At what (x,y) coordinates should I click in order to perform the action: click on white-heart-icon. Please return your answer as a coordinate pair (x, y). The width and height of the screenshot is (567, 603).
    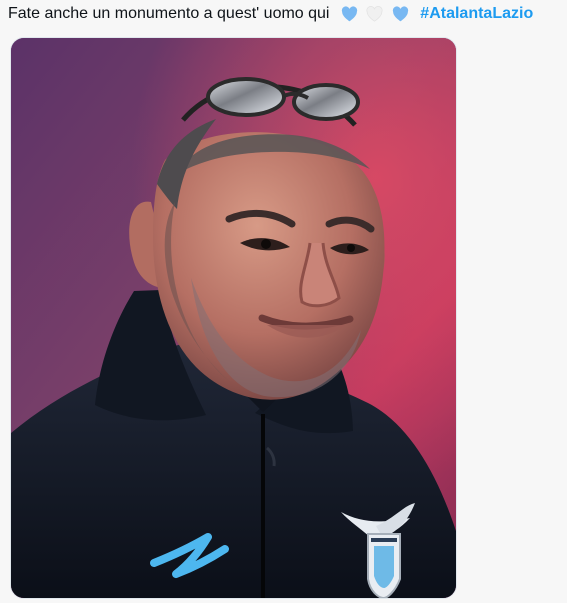
    Looking at the image, I should click on (374, 14).